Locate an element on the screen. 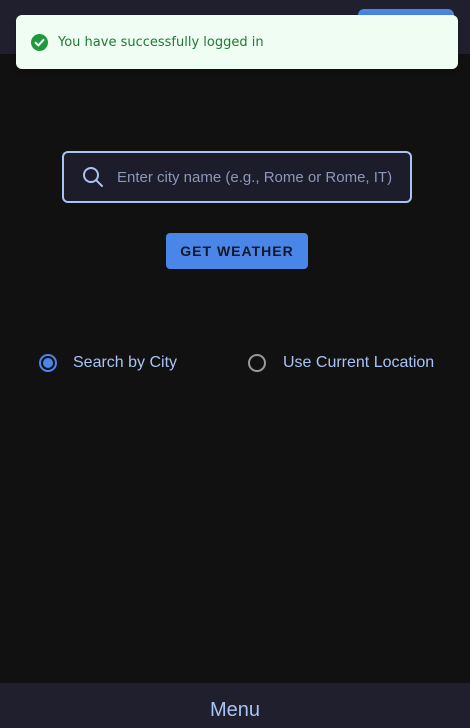 The height and width of the screenshot is (728, 470). login-success-toast: You have successfully logged in is located at coordinates (237, 42).